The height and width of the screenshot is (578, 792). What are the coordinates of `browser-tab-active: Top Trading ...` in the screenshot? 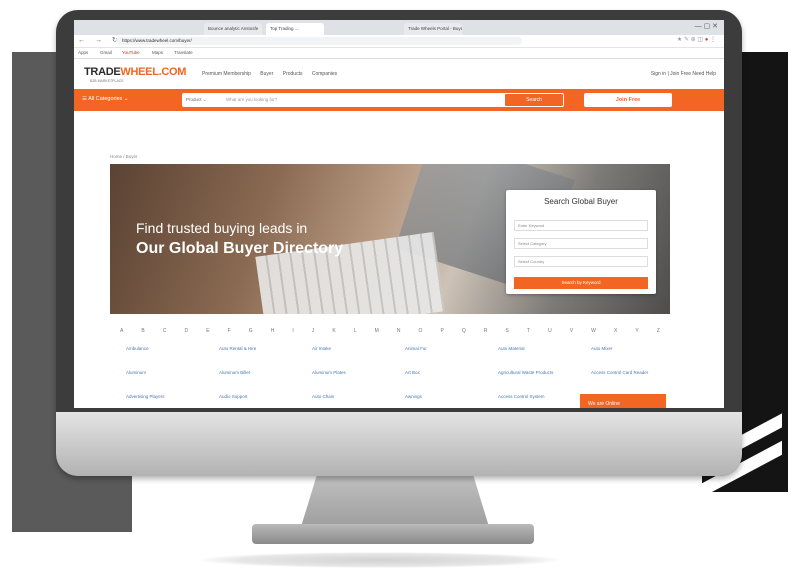 It's located at (295, 29).